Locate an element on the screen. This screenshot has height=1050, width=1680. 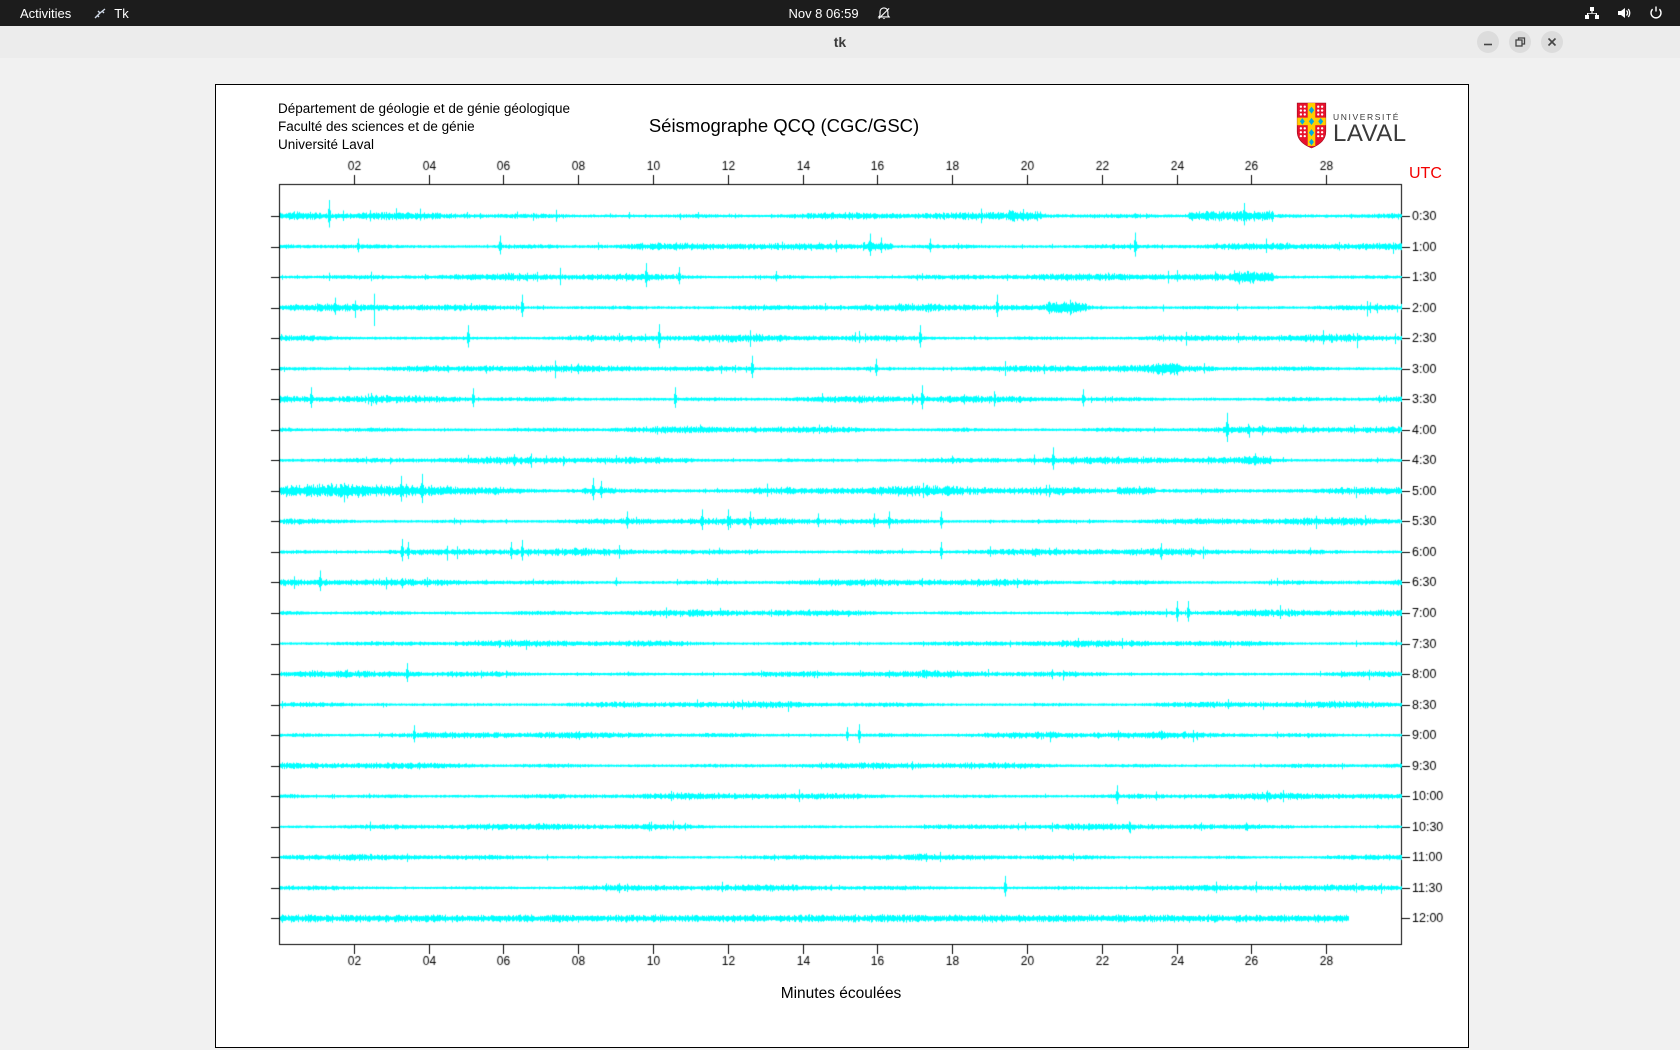
close-button is located at coordinates (1552, 42).